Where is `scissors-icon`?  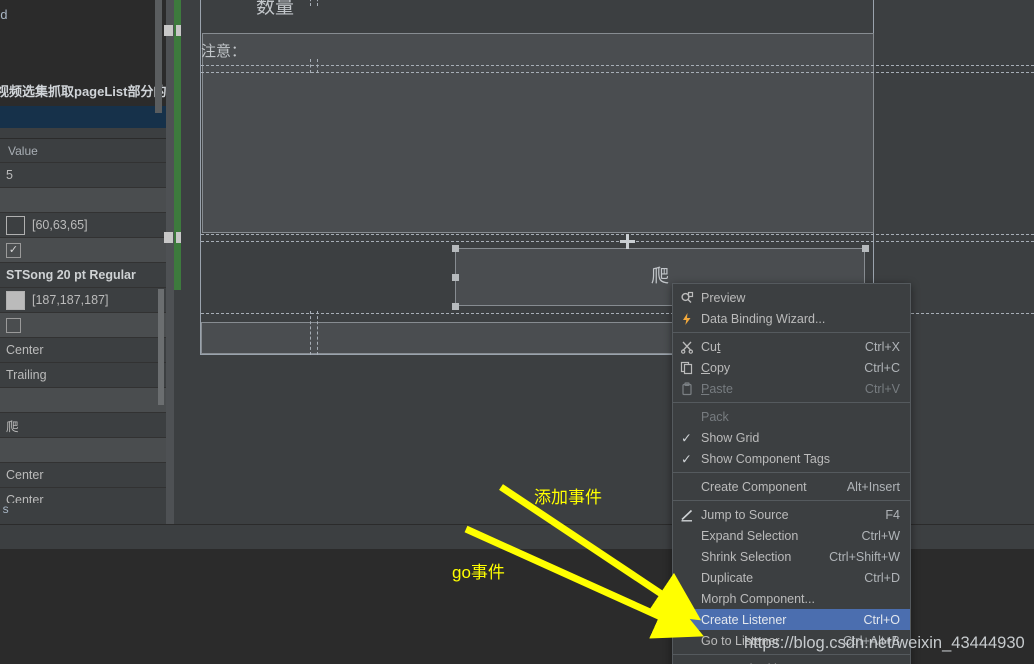 scissors-icon is located at coordinates (687, 347).